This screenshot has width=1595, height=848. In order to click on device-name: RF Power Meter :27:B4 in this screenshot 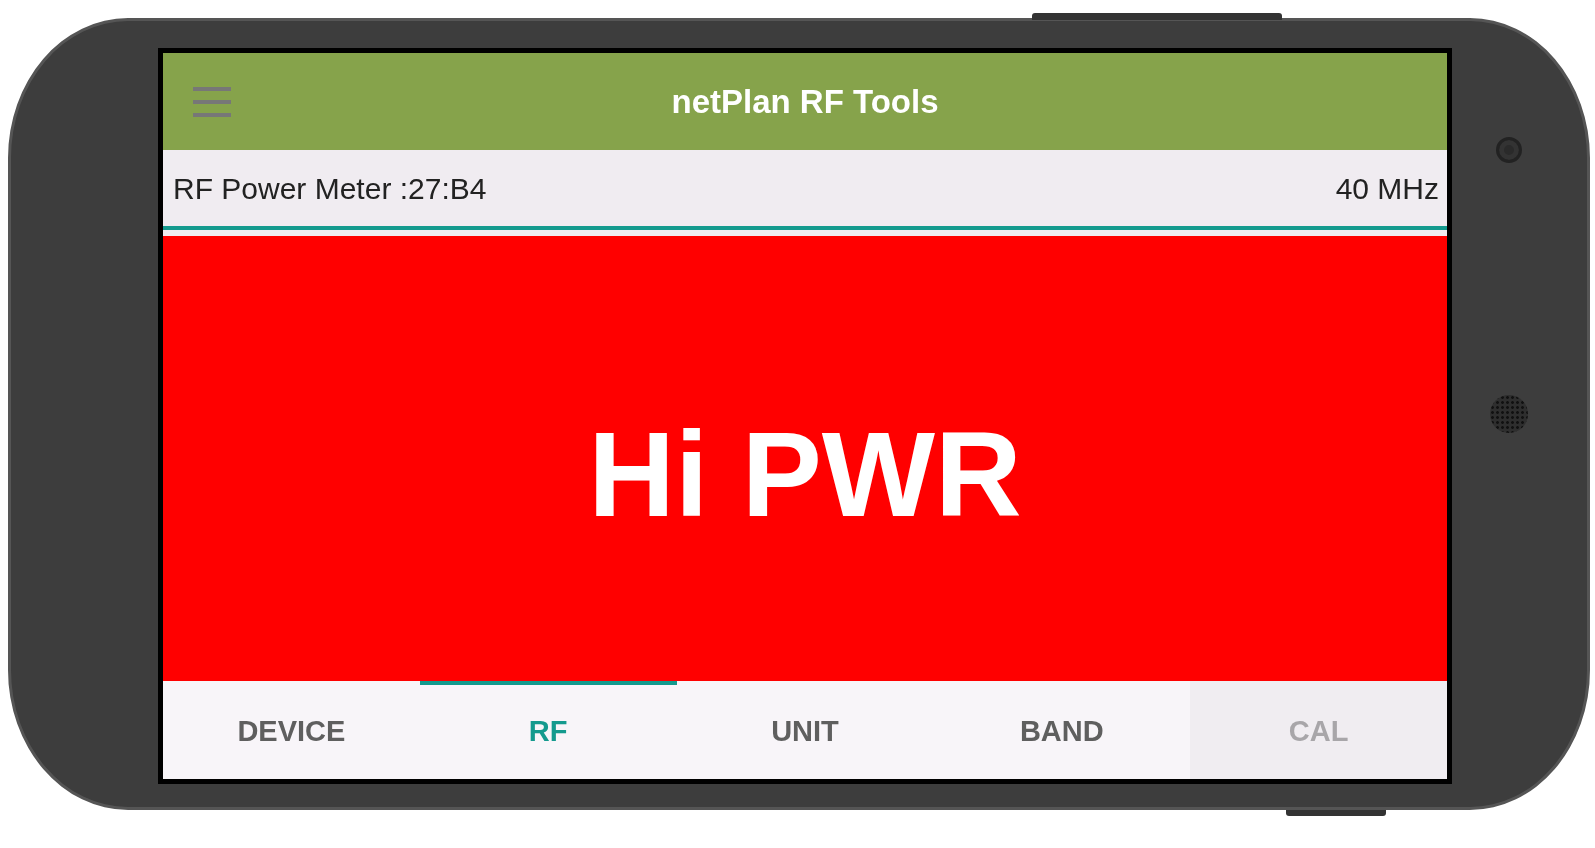, I will do `click(330, 188)`.